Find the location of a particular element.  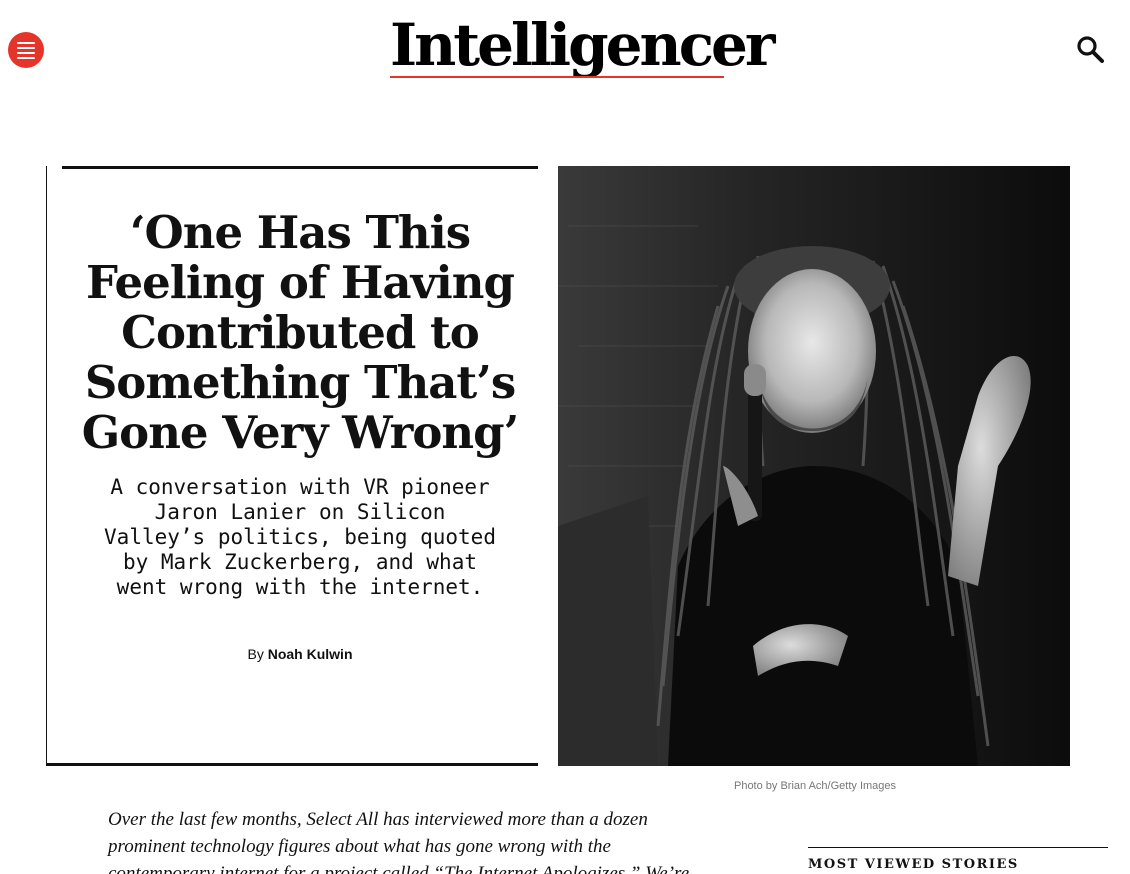

logo-text: Intelligencer is located at coordinates (583, 45).